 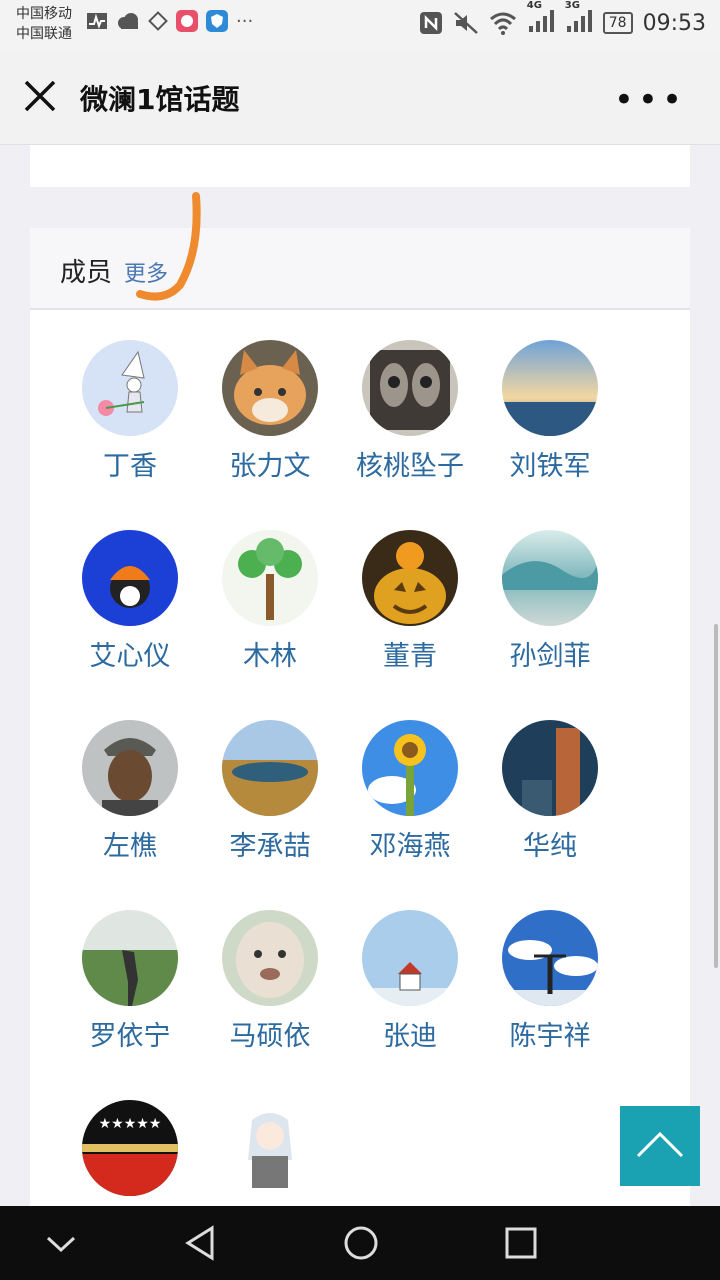 I want to click on member-name: 刘铁军, so click(x=550, y=466).